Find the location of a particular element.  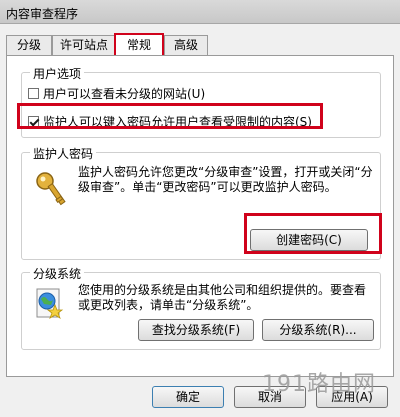

user-options-legend: 用户选项 is located at coordinates (57, 73).